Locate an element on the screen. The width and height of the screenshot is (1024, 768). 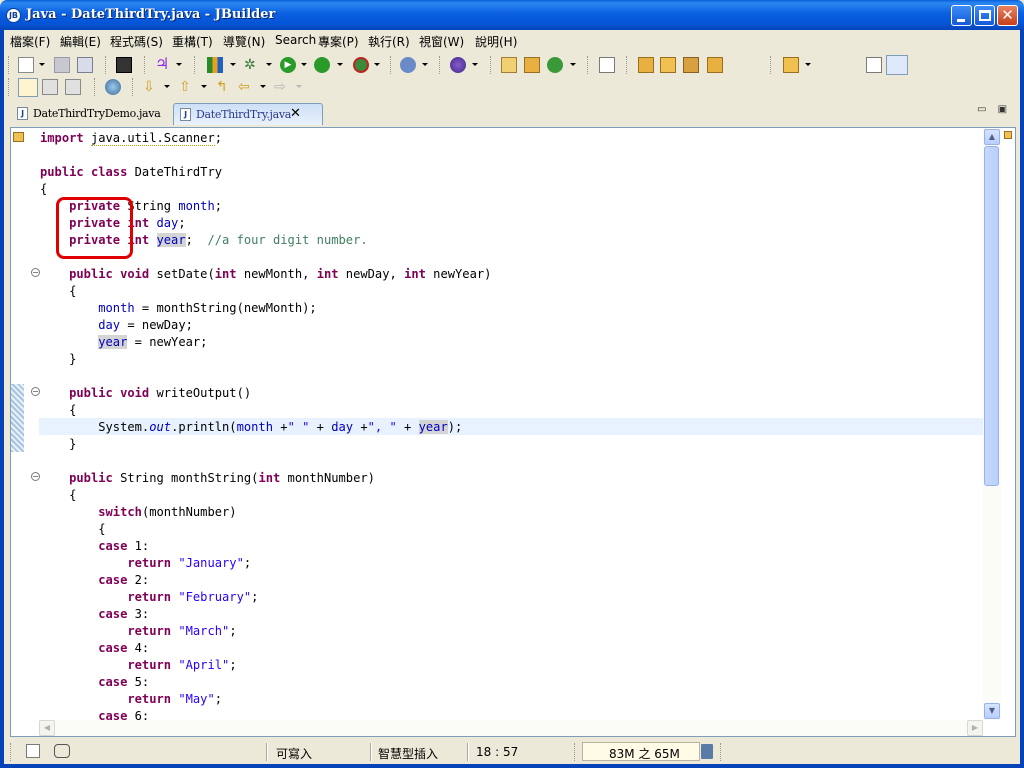
class-icon is located at coordinates (532, 65).